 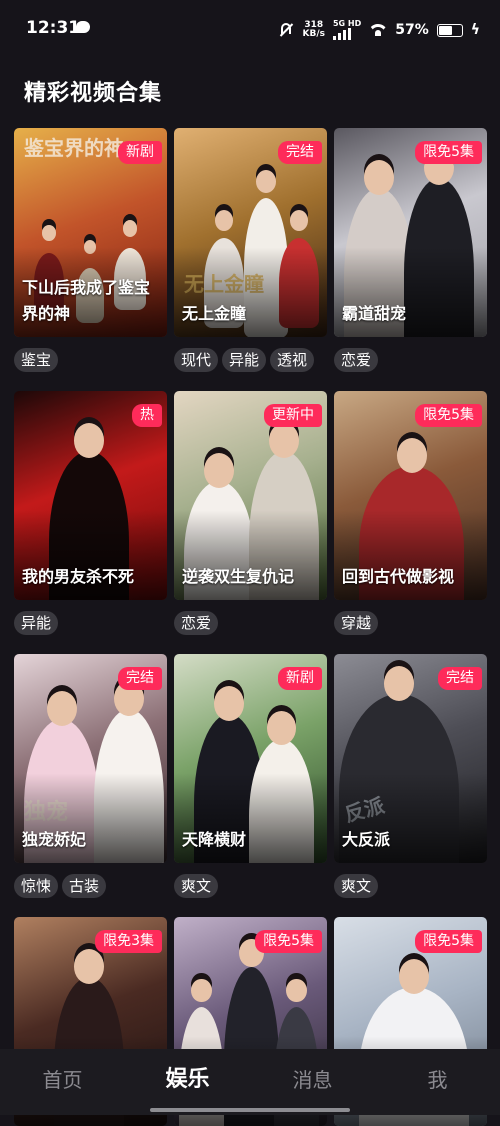 What do you see at coordinates (410, 623) in the screenshot?
I see `tag-list: 穿越` at bounding box center [410, 623].